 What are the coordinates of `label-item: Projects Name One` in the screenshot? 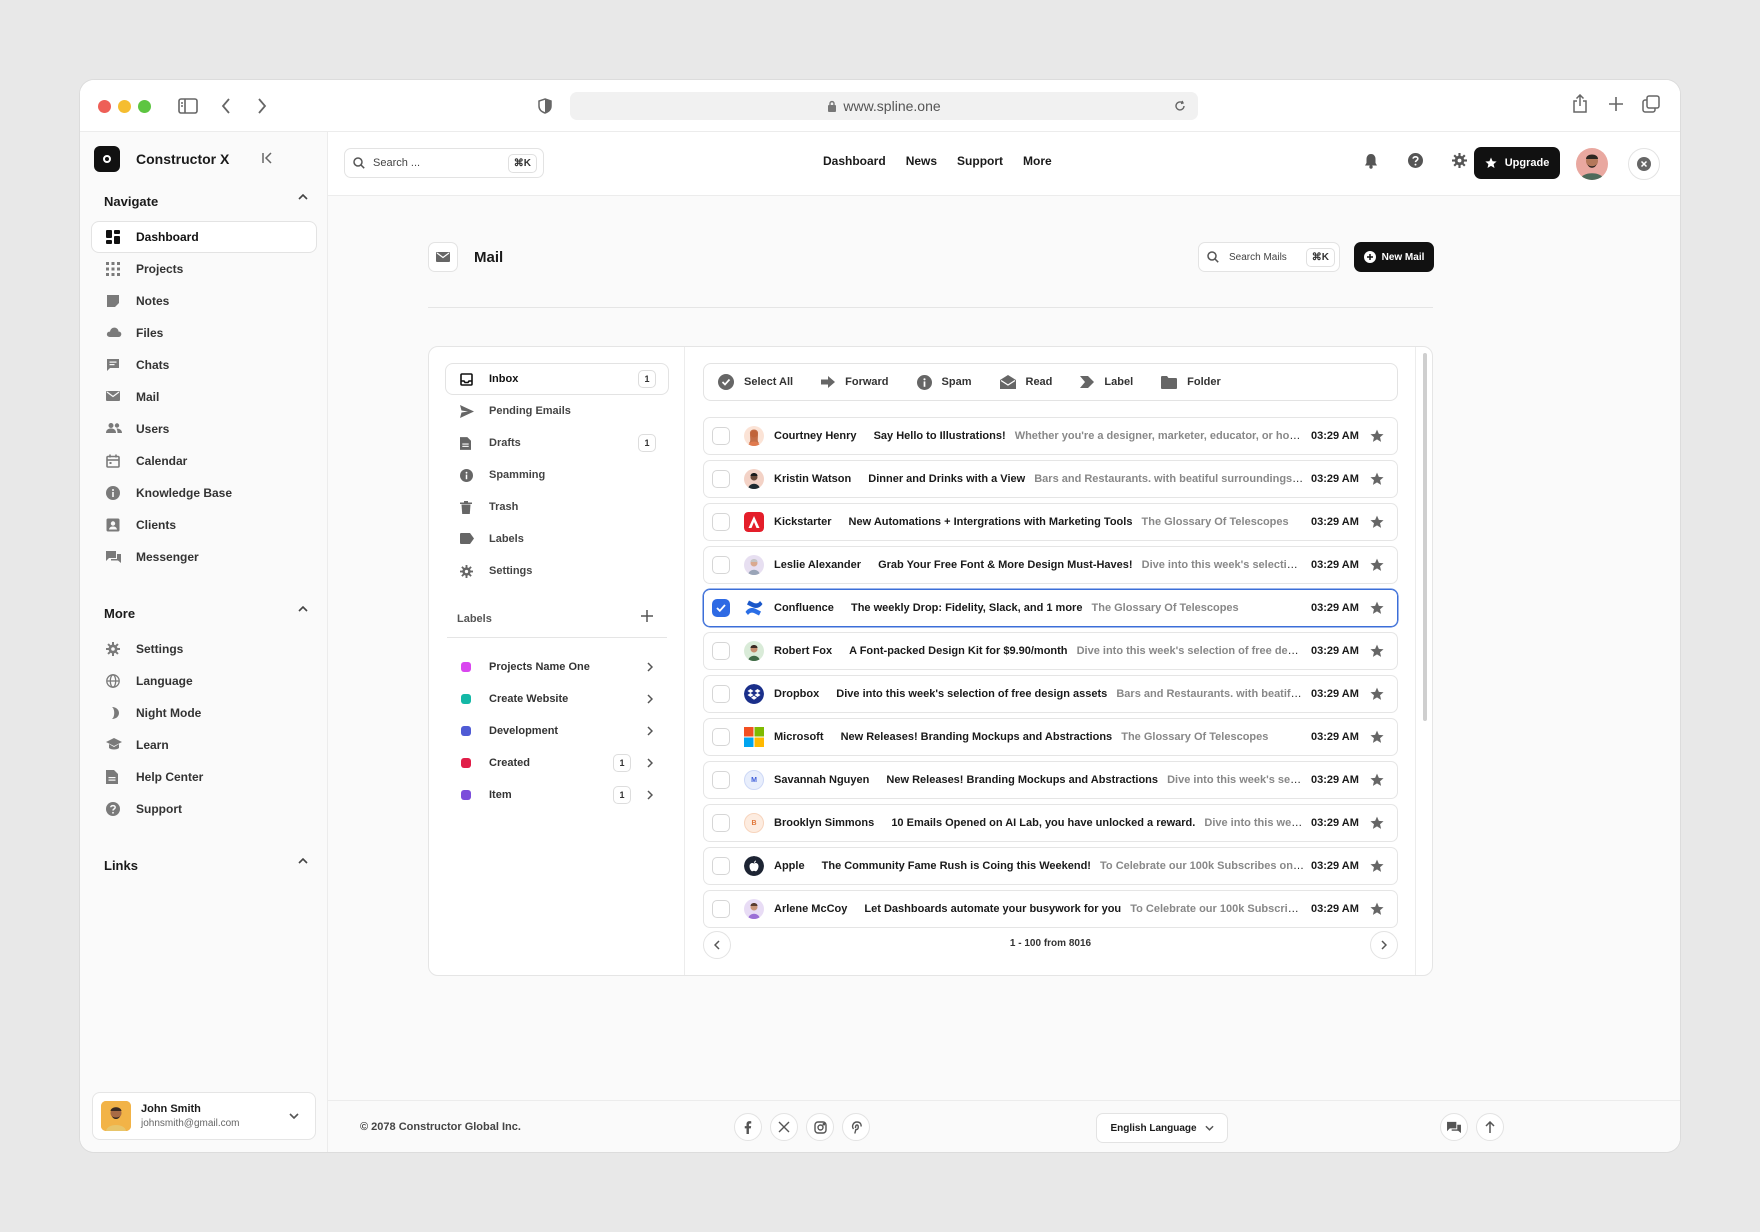 It's located at (558, 667).